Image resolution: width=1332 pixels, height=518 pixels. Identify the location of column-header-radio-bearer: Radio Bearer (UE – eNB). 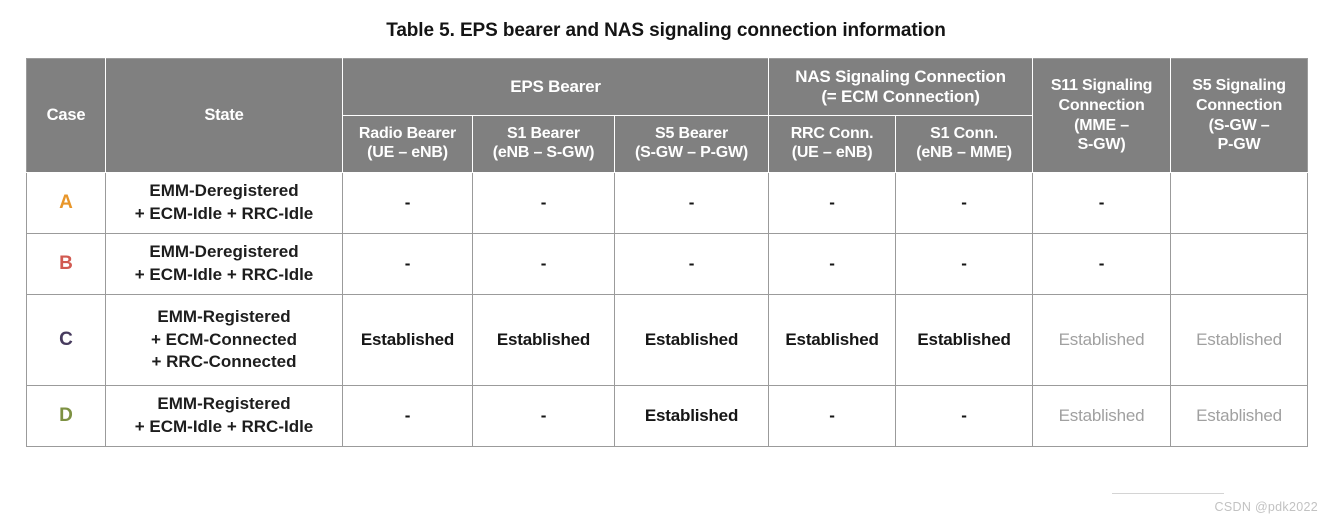
(407, 144).